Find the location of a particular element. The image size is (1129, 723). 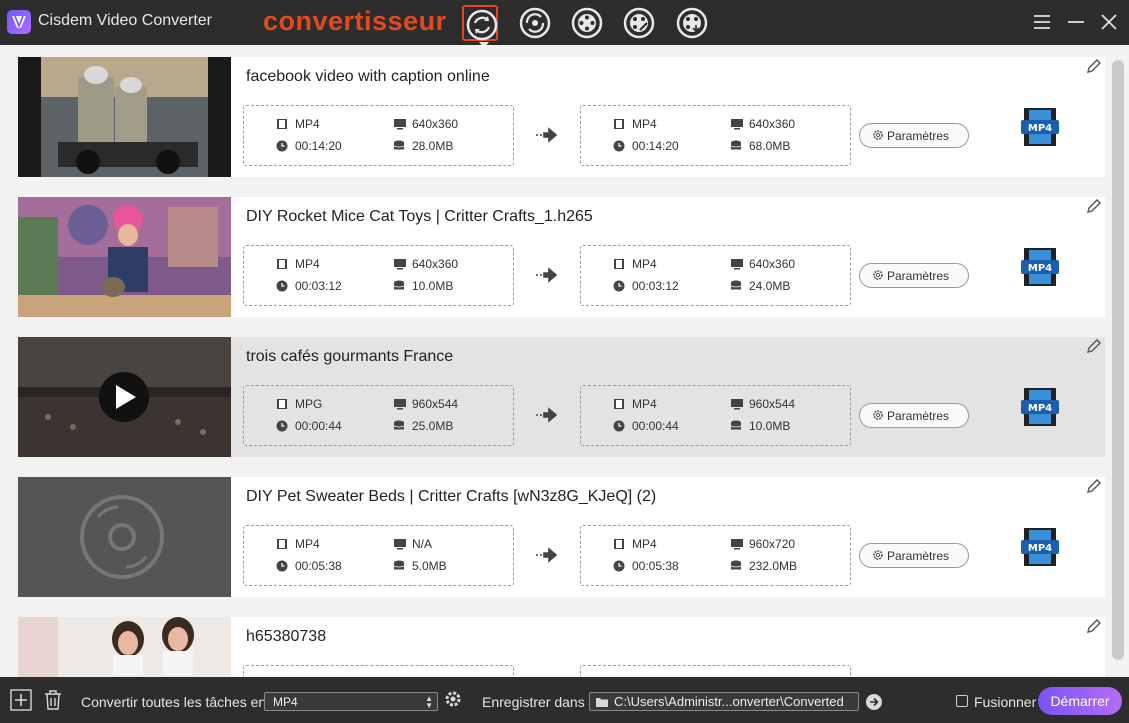

merge-checkbox is located at coordinates (962, 701).